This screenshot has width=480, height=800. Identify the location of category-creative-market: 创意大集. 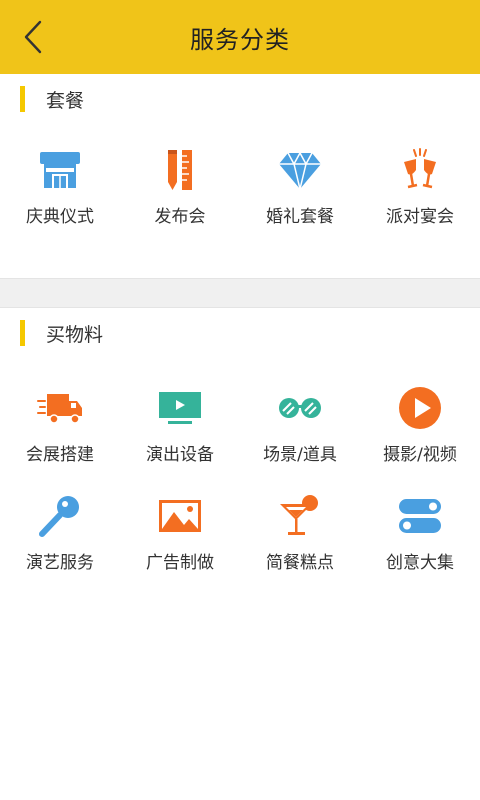
(420, 551).